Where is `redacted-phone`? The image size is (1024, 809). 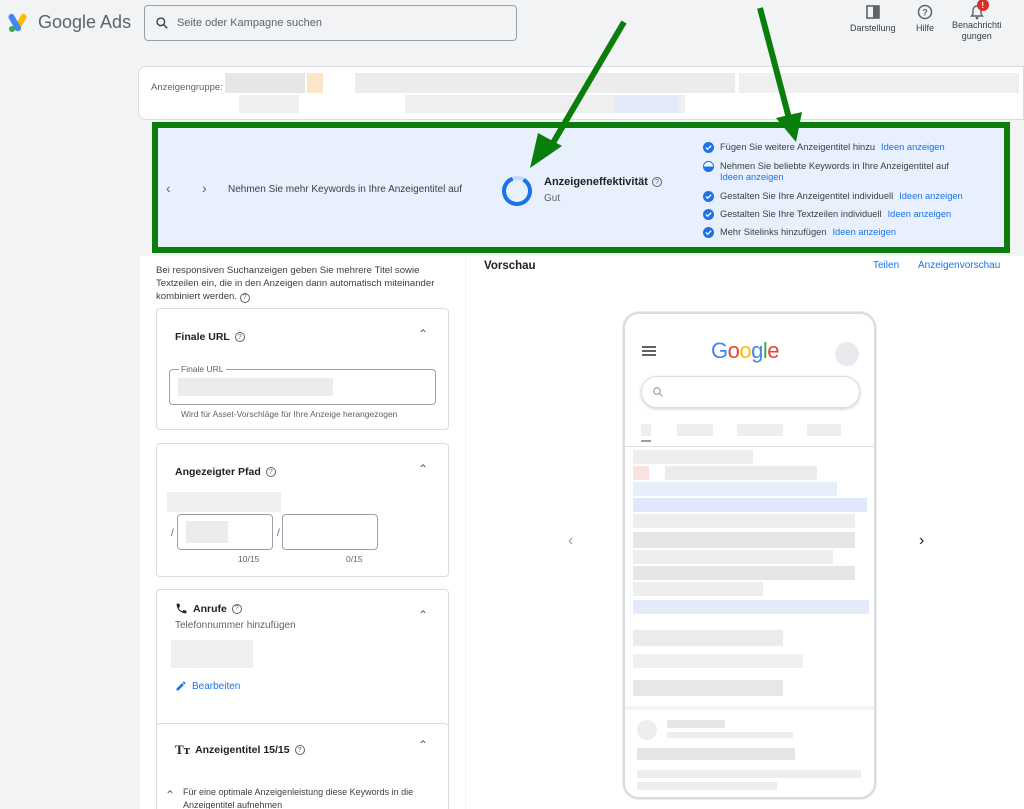
redacted-phone is located at coordinates (212, 654).